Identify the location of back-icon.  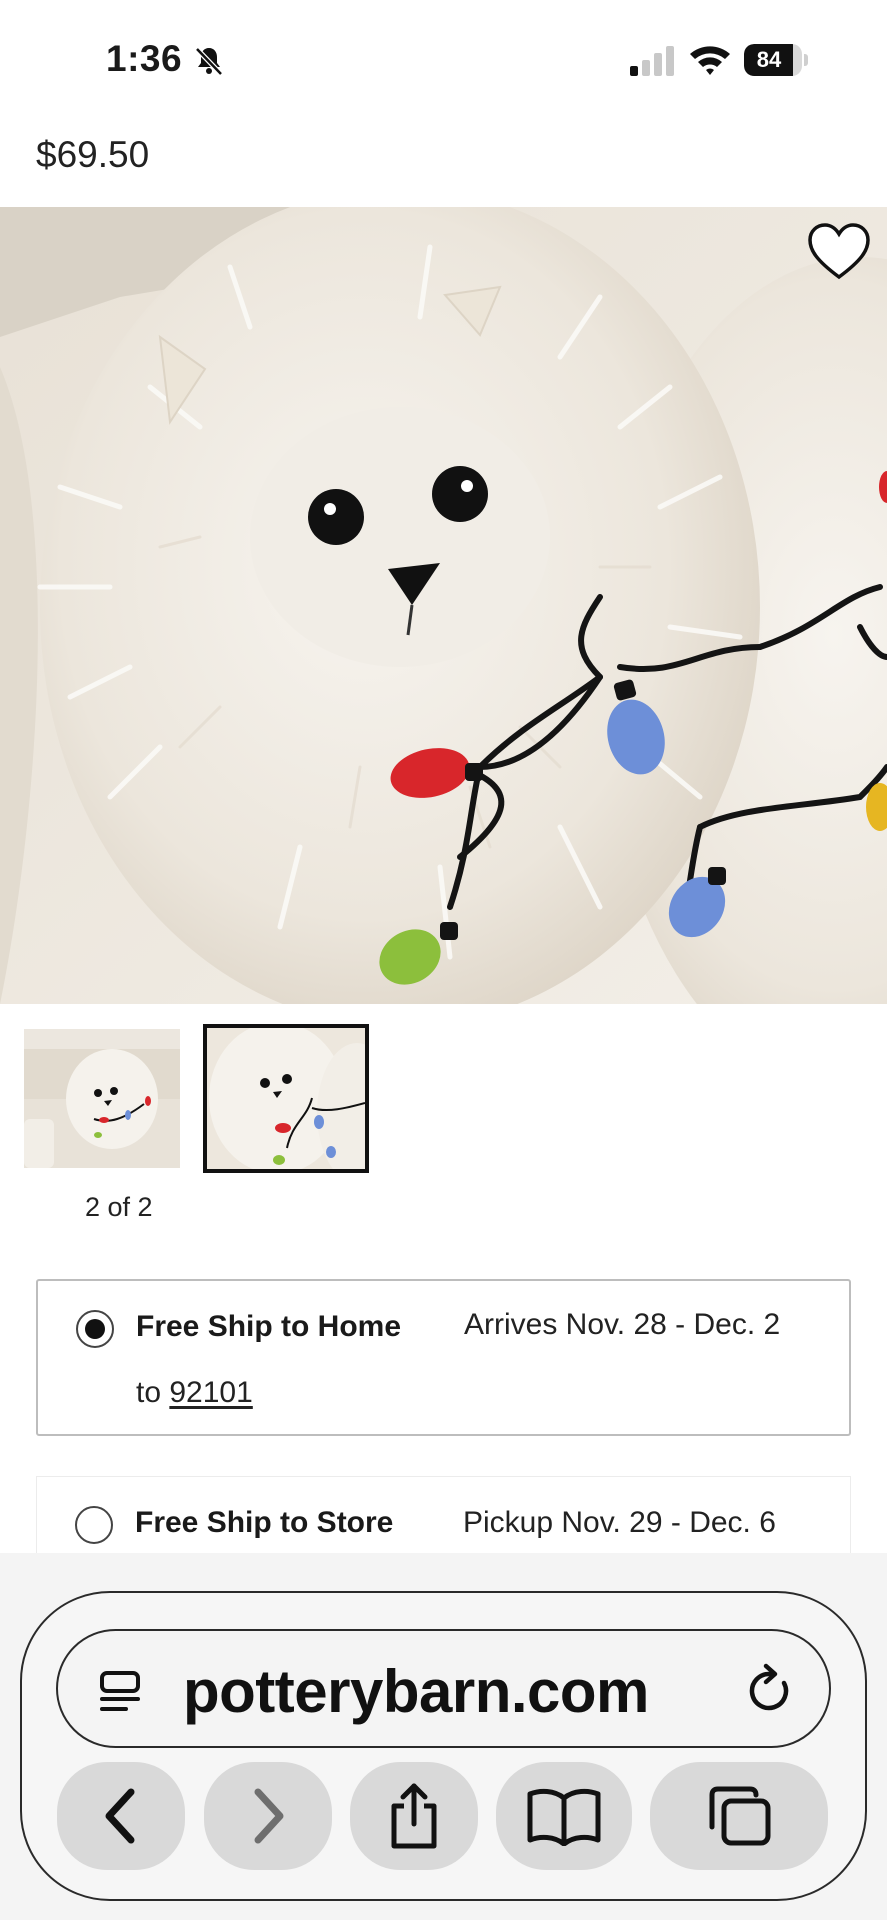
(120, 1816).